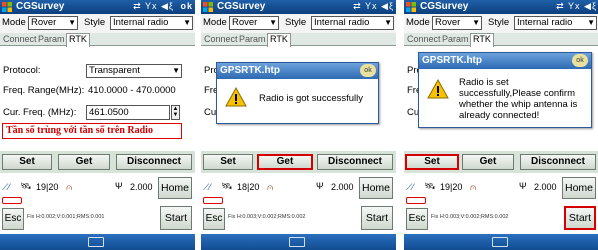 The width and height of the screenshot is (598, 250). I want to click on protocol-select: Transparent ▼, so click(134, 71).